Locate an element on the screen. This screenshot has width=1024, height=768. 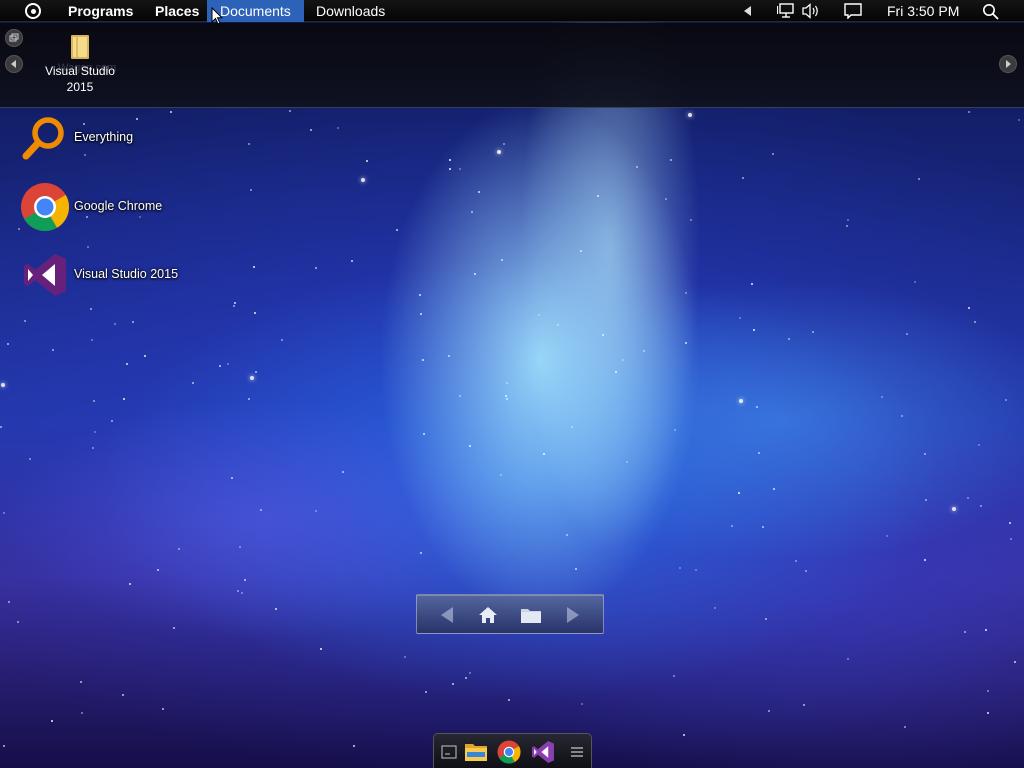
chrome-icon is located at coordinates (509, 752).